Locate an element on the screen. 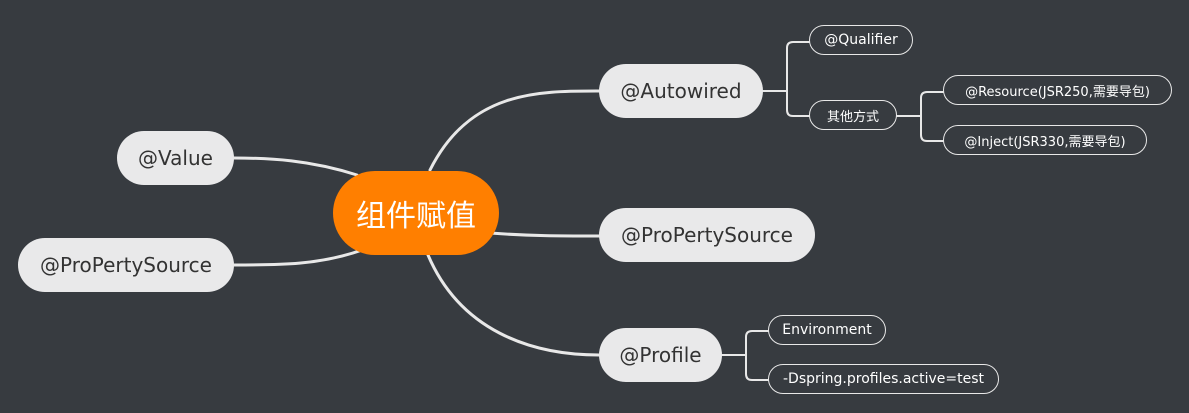 The height and width of the screenshot is (413, 1189). central-topic: 组件赋值 is located at coordinates (416, 213).